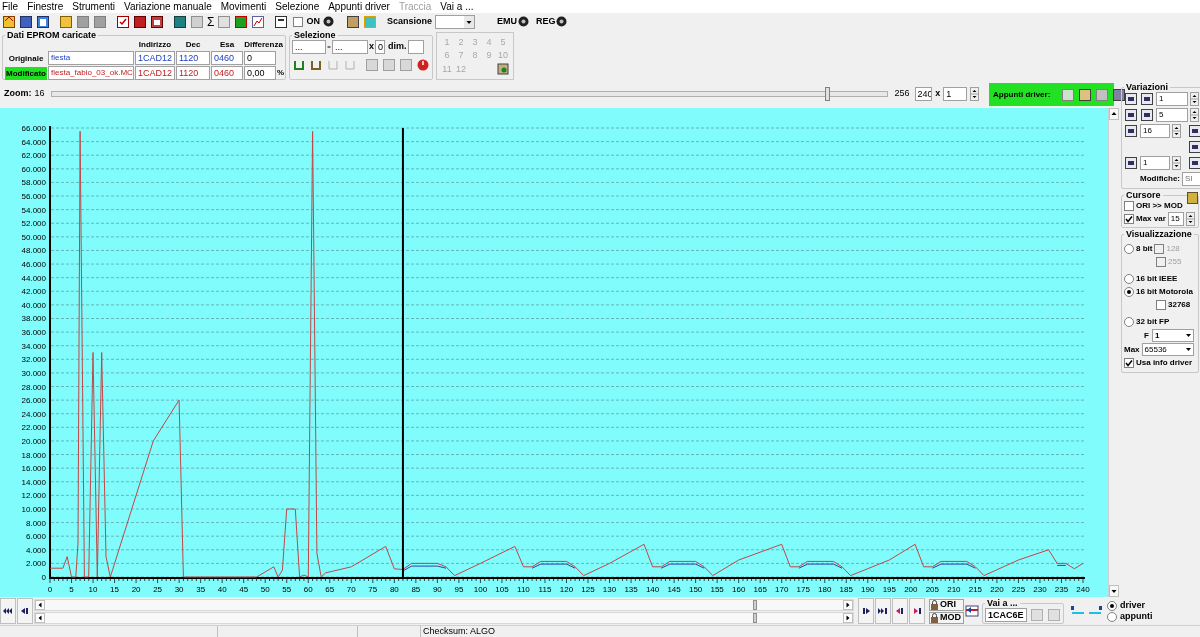 This screenshot has width=1200, height=637. Describe the element at coordinates (415, 47) in the screenshot. I see `input-field` at that location.